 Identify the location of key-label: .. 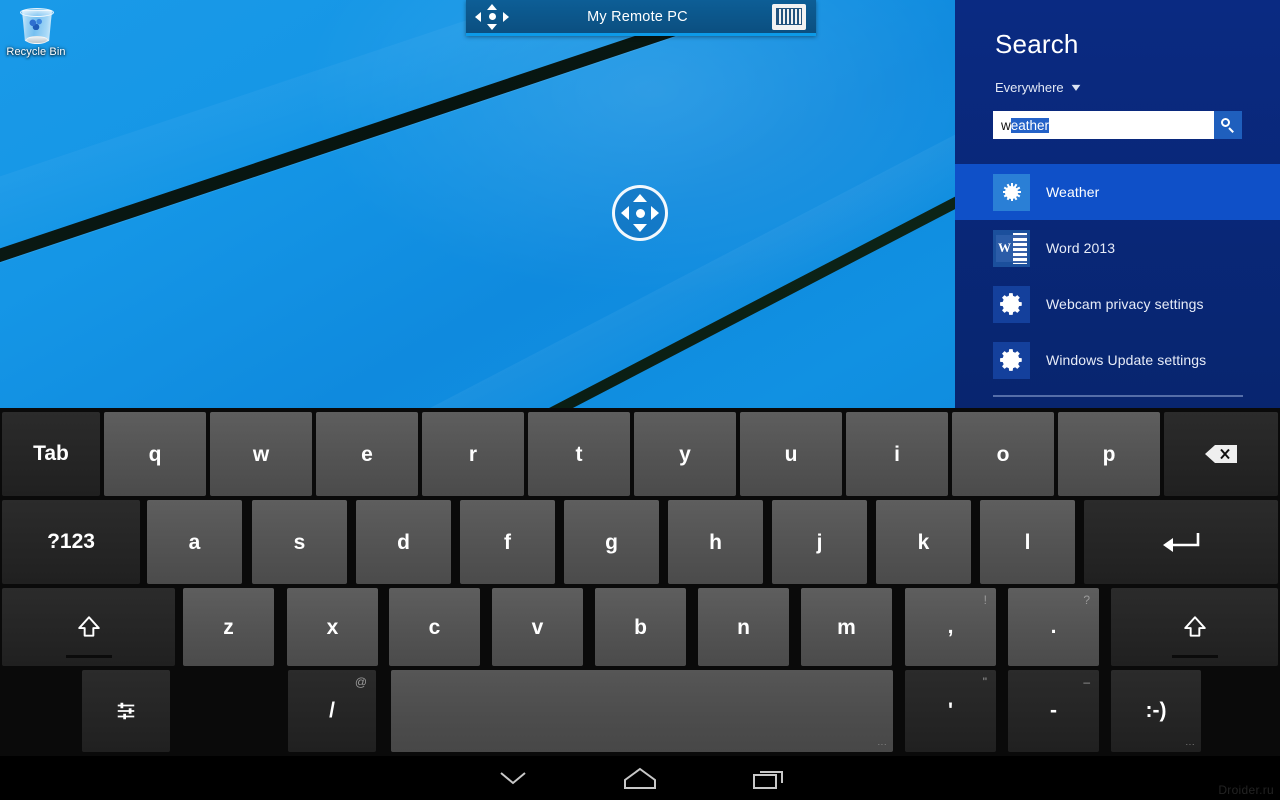
(1053, 626).